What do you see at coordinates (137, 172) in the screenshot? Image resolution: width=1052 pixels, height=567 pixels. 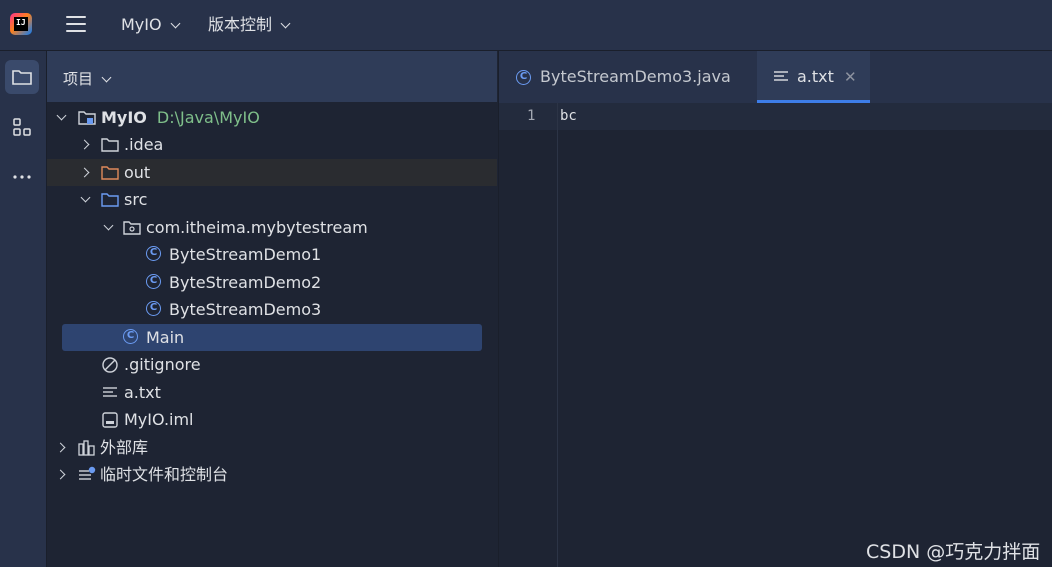 I see `tree-item-label: out` at bounding box center [137, 172].